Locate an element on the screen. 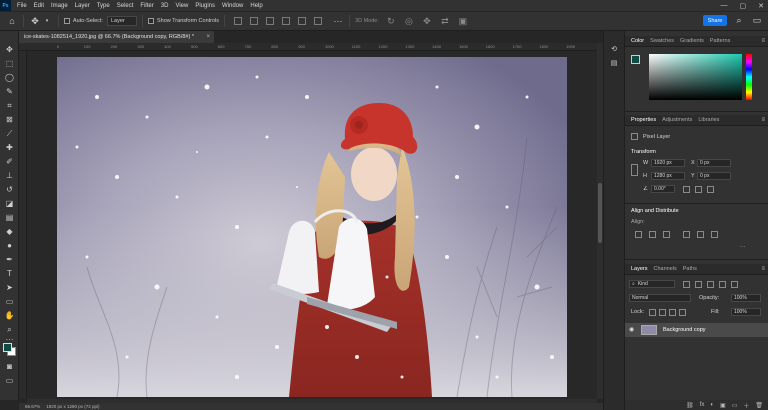 Image resolution: width=768 pixels, height=410 pixels. auto-select-dropdown: Layer is located at coordinates (121, 21).